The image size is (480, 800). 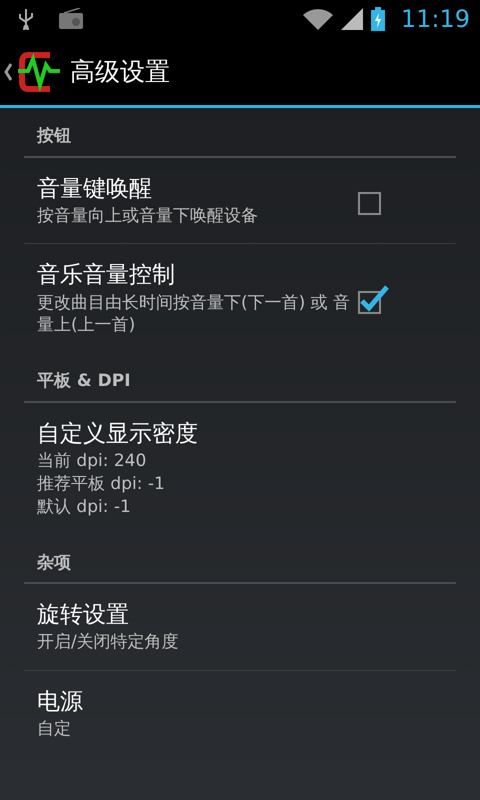 What do you see at coordinates (84, 382) in the screenshot?
I see `section-header: 平板 & DPI` at bounding box center [84, 382].